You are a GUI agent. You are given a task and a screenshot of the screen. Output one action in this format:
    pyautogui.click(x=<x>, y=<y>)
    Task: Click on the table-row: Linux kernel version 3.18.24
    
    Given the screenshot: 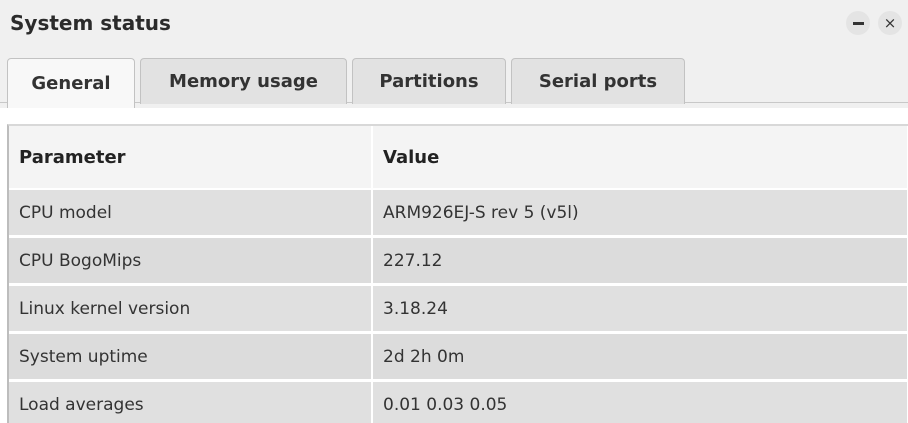 What is the action you would take?
    pyautogui.click(x=458, y=309)
    